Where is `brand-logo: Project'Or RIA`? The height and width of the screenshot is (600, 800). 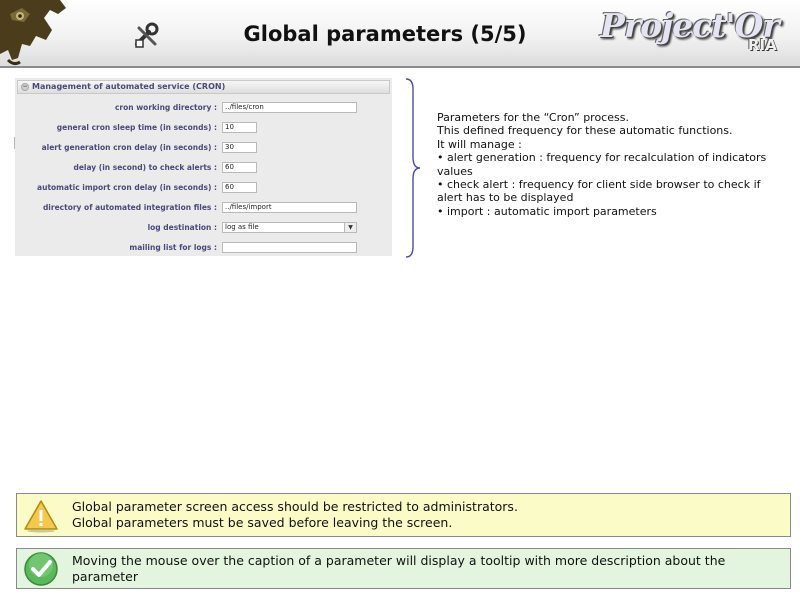 brand-logo: Project'Or RIA is located at coordinates (698, 34).